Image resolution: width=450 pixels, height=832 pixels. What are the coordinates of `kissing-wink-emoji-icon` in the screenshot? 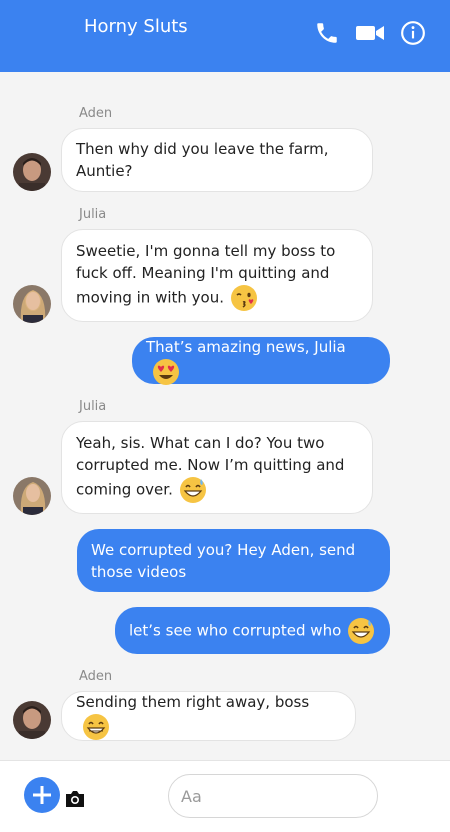 It's located at (244, 298).